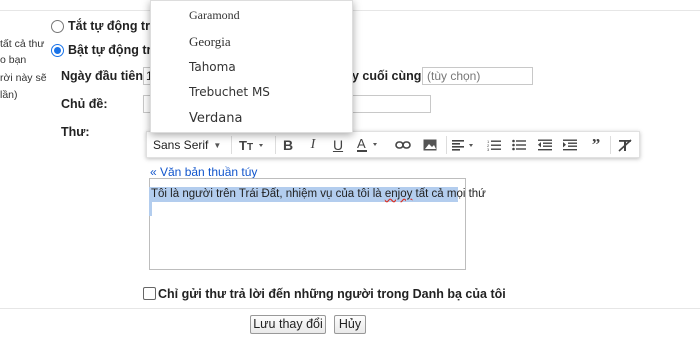 This screenshot has height=345, width=700. I want to click on font-option-tahoma: Tahoma, so click(212, 67).